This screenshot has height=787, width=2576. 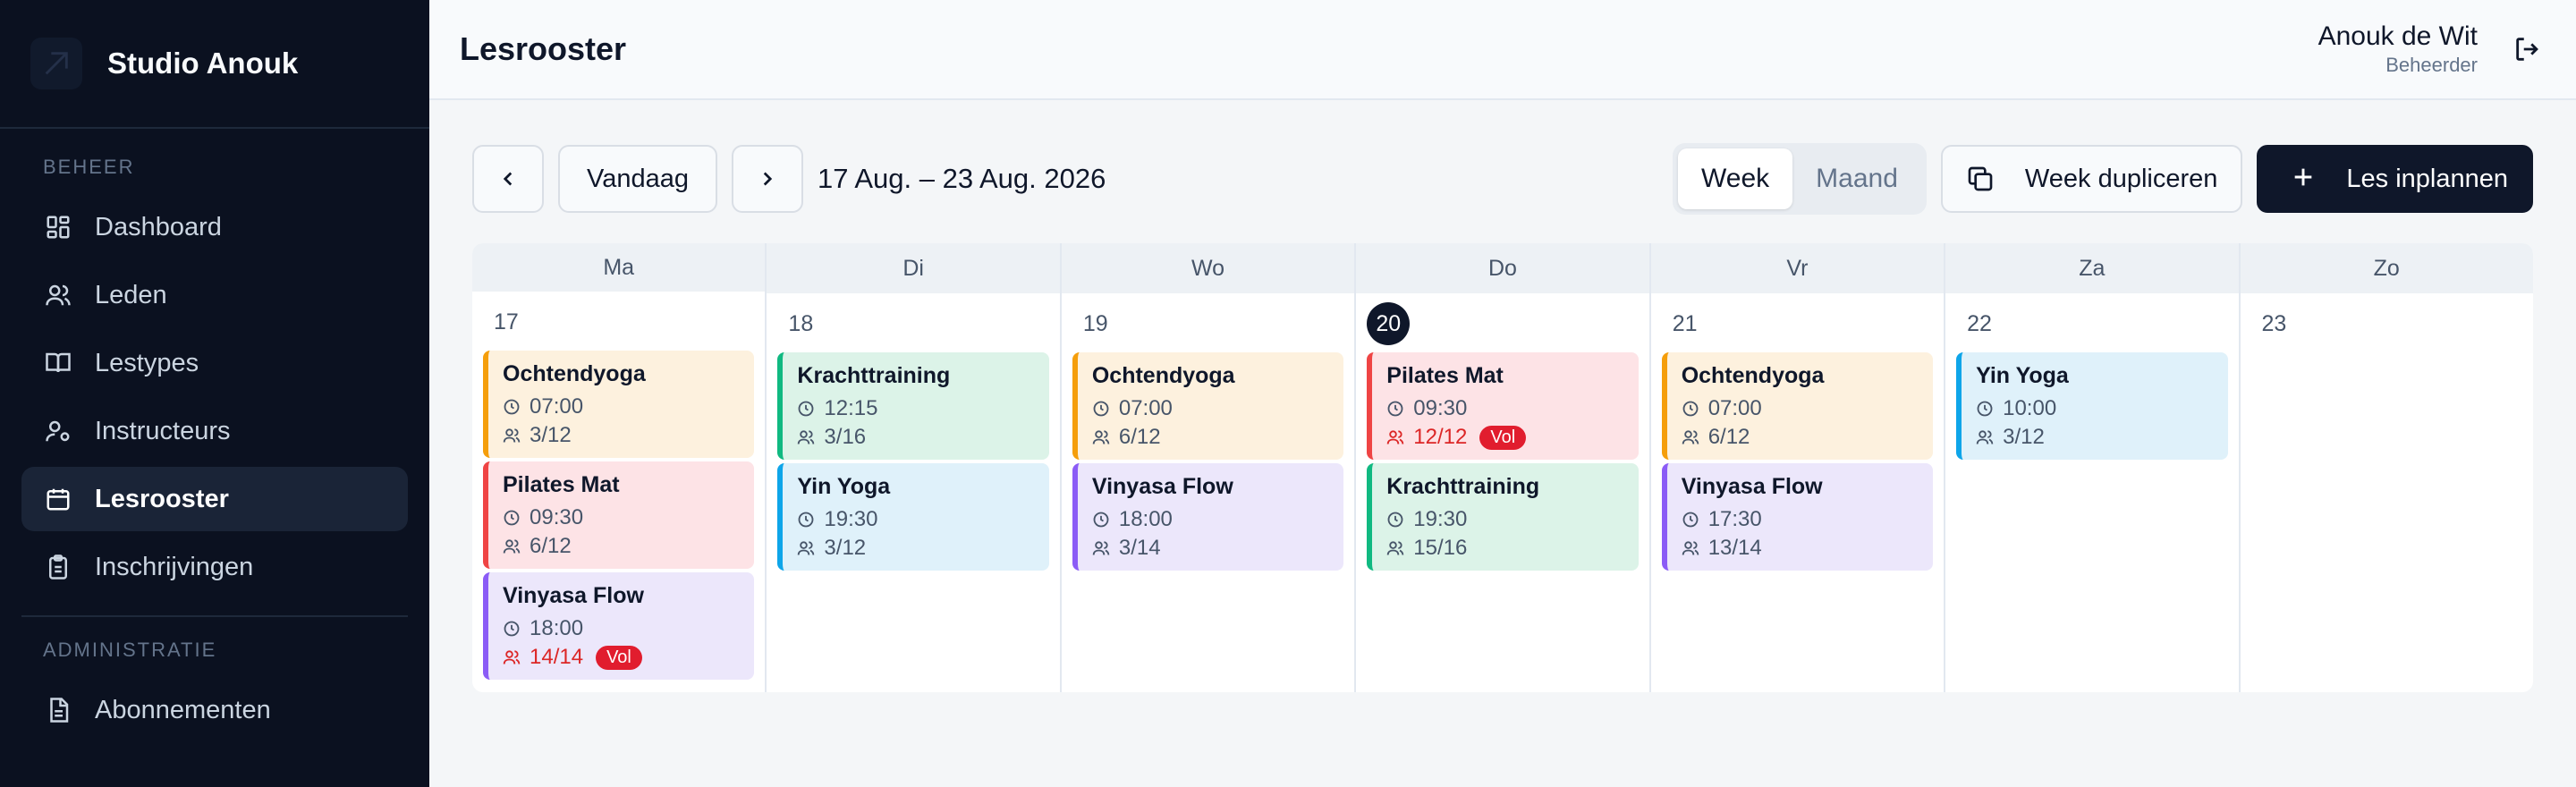 I want to click on class-event: Vinyasa Flow 17:30 13/14, so click(x=1797, y=517).